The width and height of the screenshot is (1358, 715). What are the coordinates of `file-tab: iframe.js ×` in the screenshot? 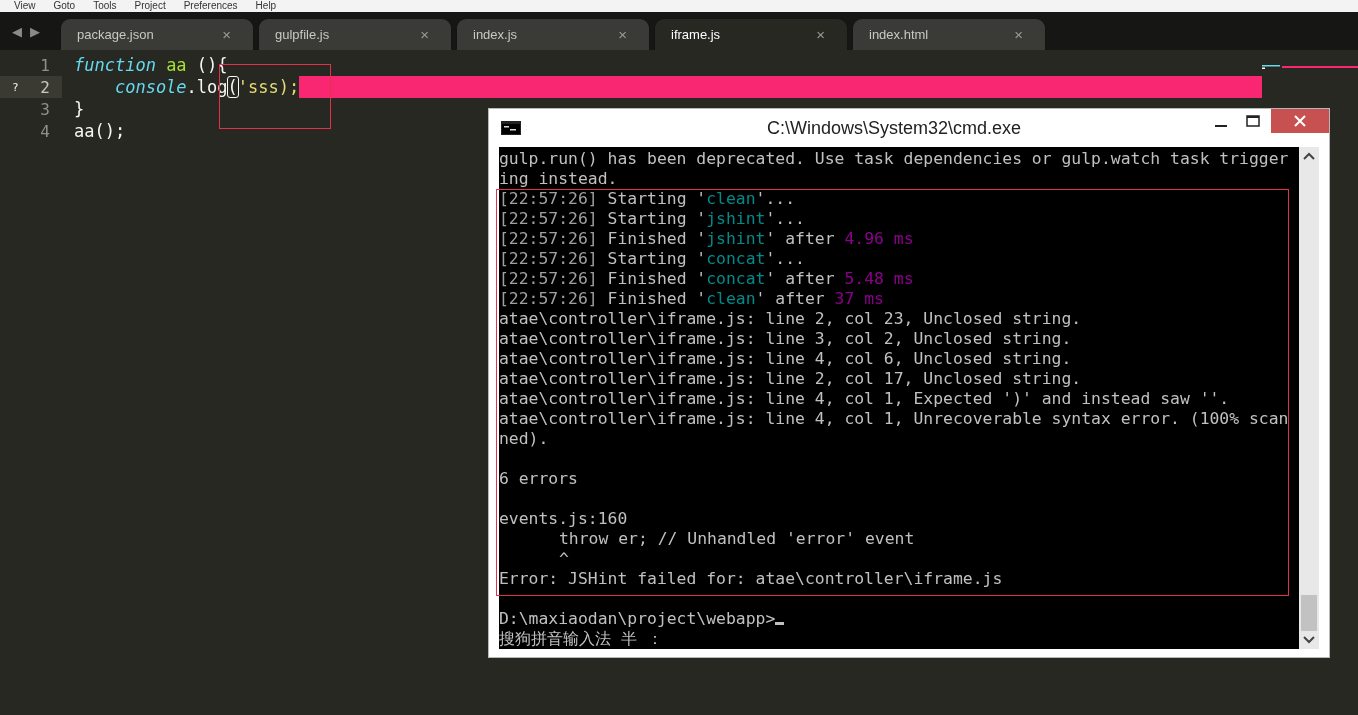 It's located at (751, 34).